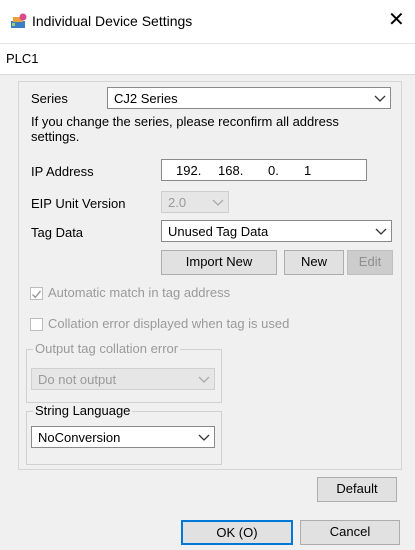  Describe the element at coordinates (218, 231) in the screenshot. I see `tag-data-value: Unused Tag Data` at that location.